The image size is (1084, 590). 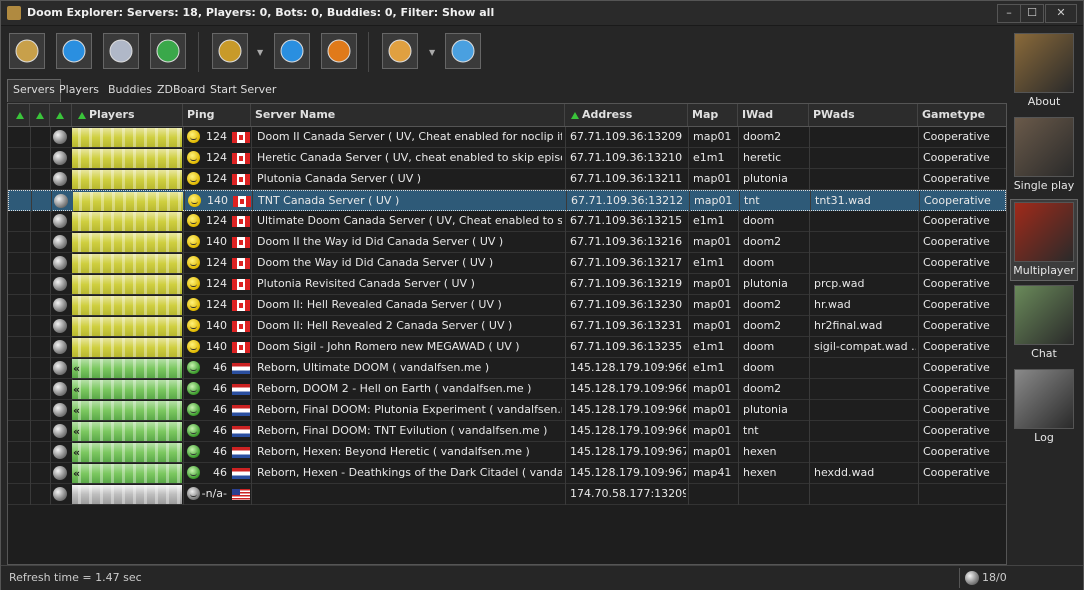 I want to click on col-header-status, so click(x=19, y=115).